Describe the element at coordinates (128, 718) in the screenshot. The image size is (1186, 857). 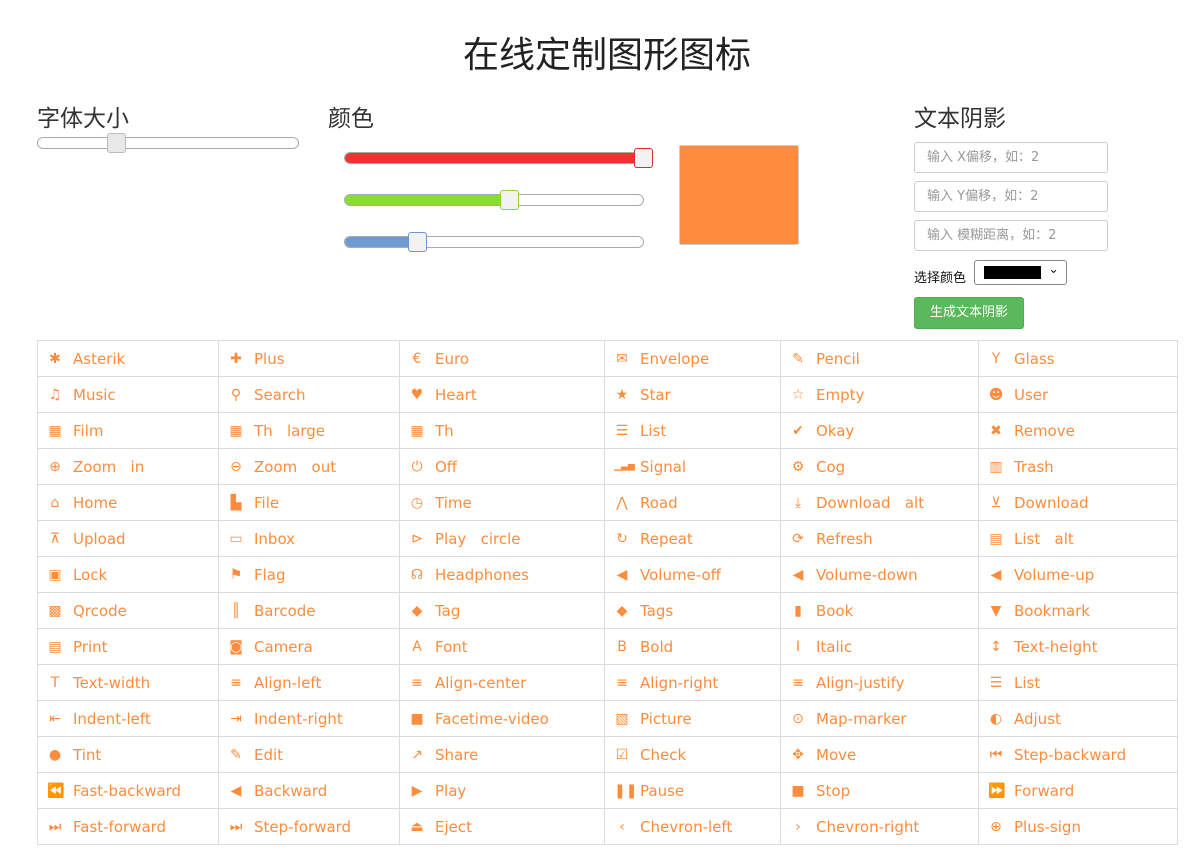
I see `icon-cell-indent-left: ⇤ Indent-left` at that location.